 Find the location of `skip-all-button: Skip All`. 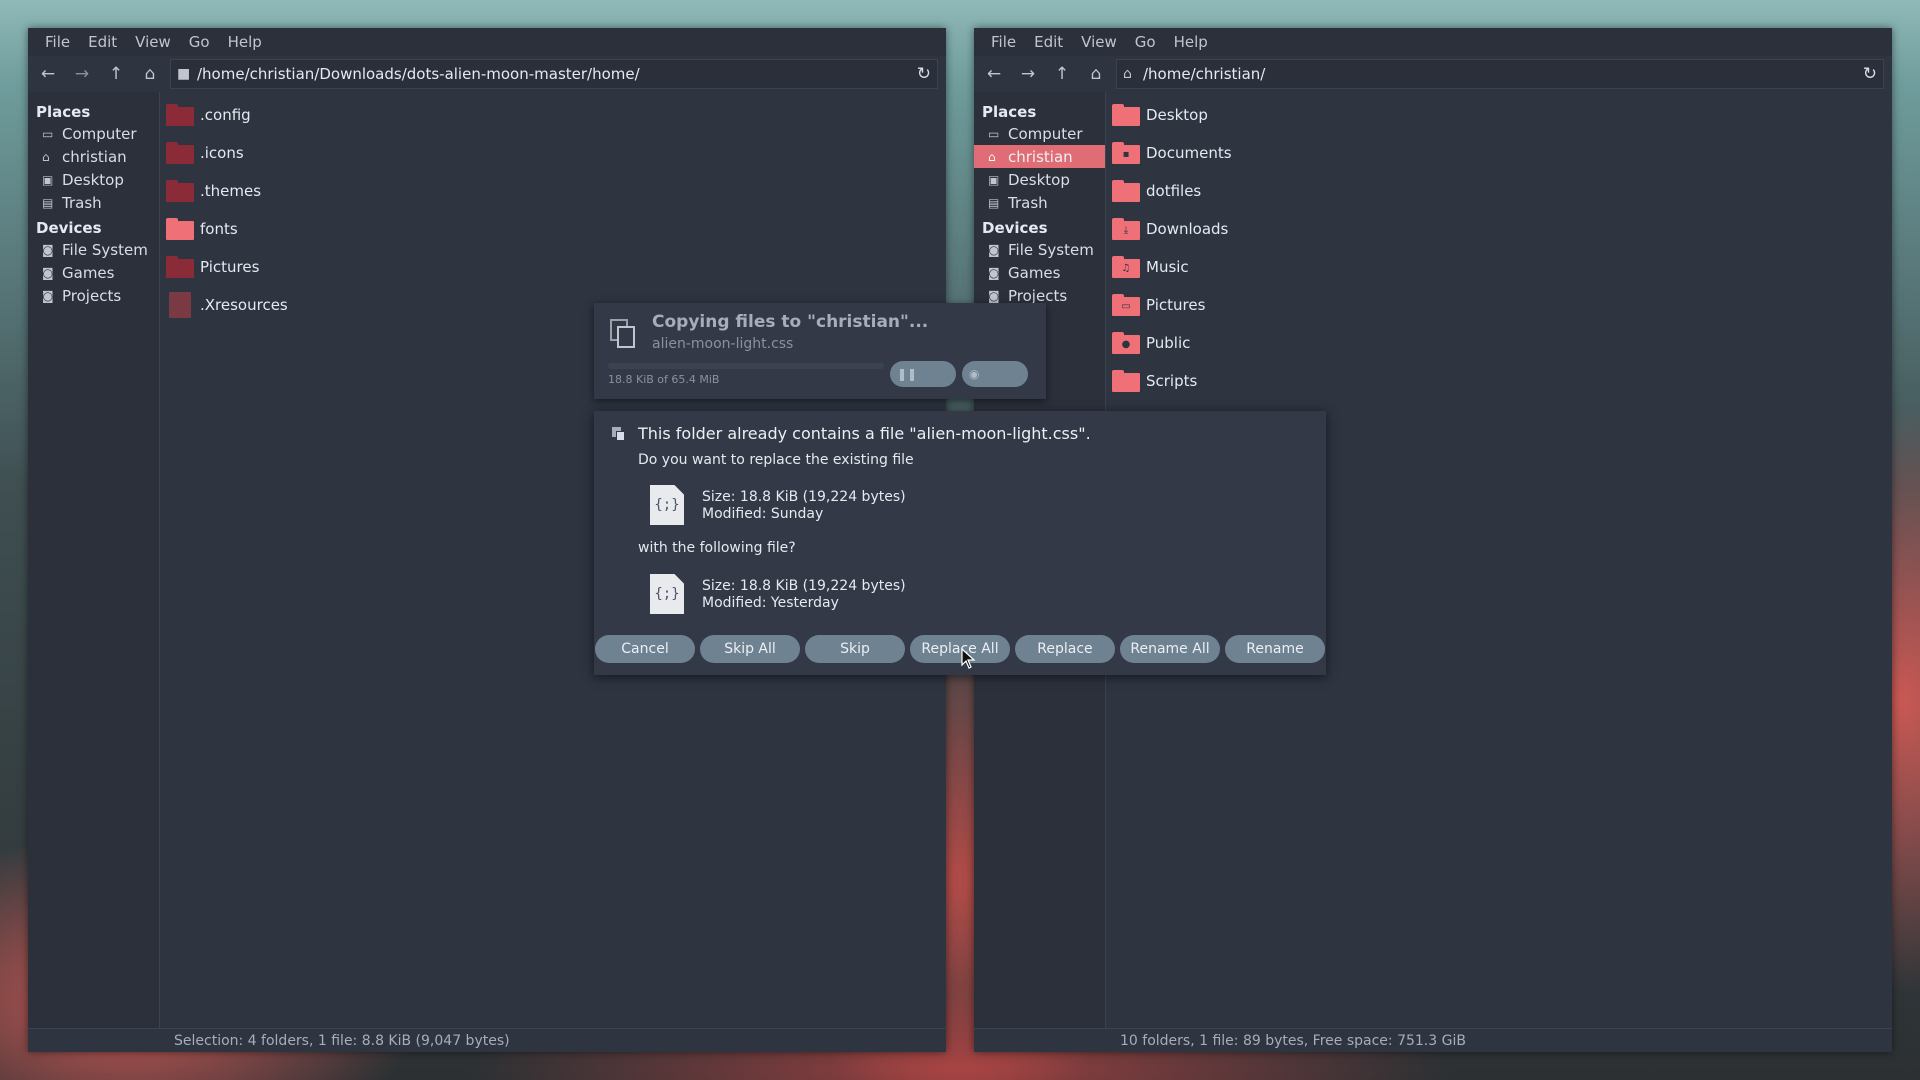

skip-all-button: Skip All is located at coordinates (750, 649).